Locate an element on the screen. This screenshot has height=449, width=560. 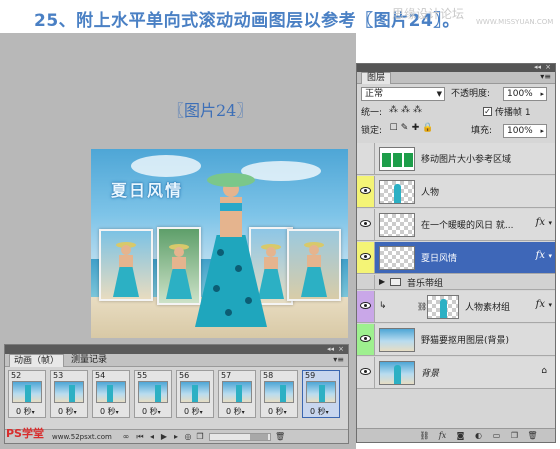
frame-scrollbar is located at coordinates (240, 437).